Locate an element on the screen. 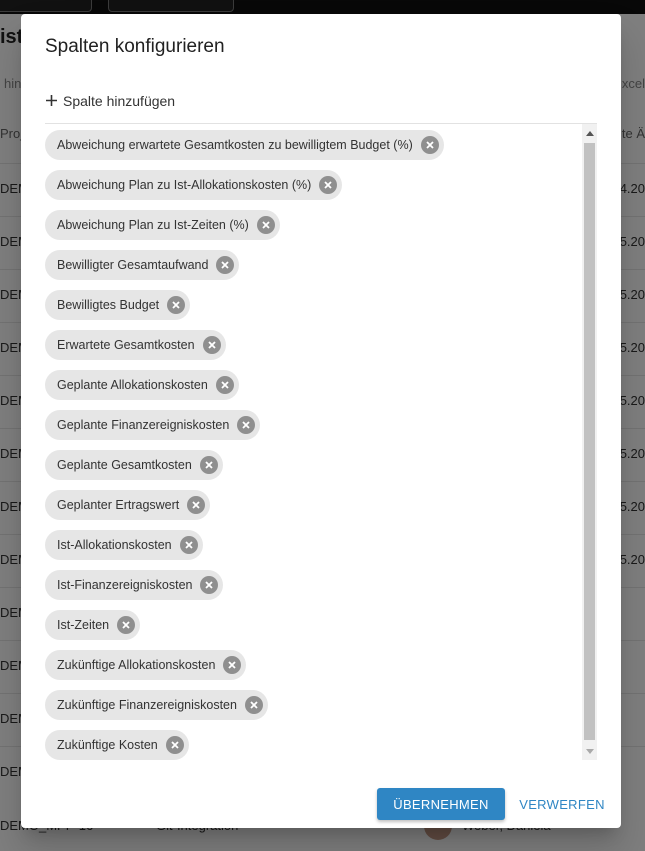 The image size is (645, 851). column-chip: Geplante Finanzereigniskosten is located at coordinates (153, 425).